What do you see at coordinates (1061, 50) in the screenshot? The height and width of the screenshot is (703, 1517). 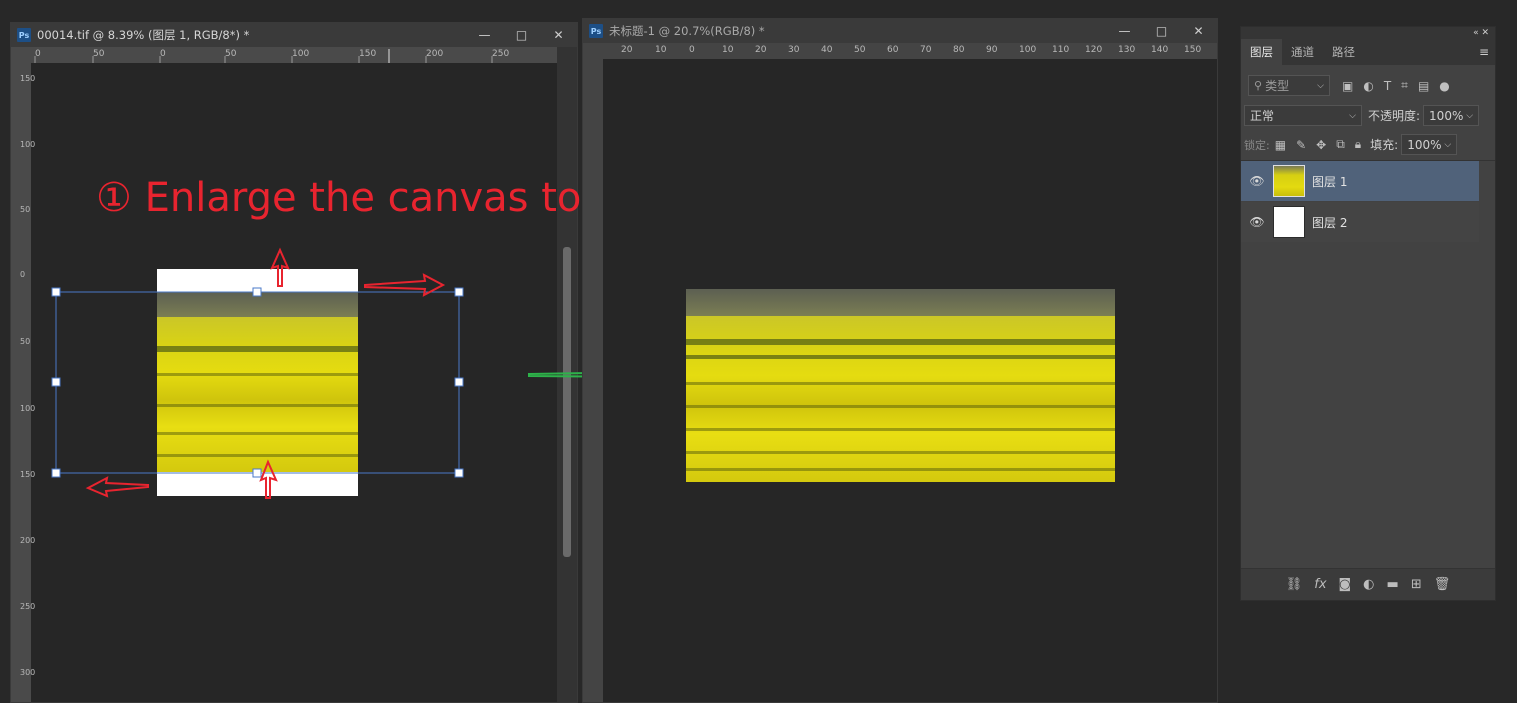 I see `ruler-label: 110` at bounding box center [1061, 50].